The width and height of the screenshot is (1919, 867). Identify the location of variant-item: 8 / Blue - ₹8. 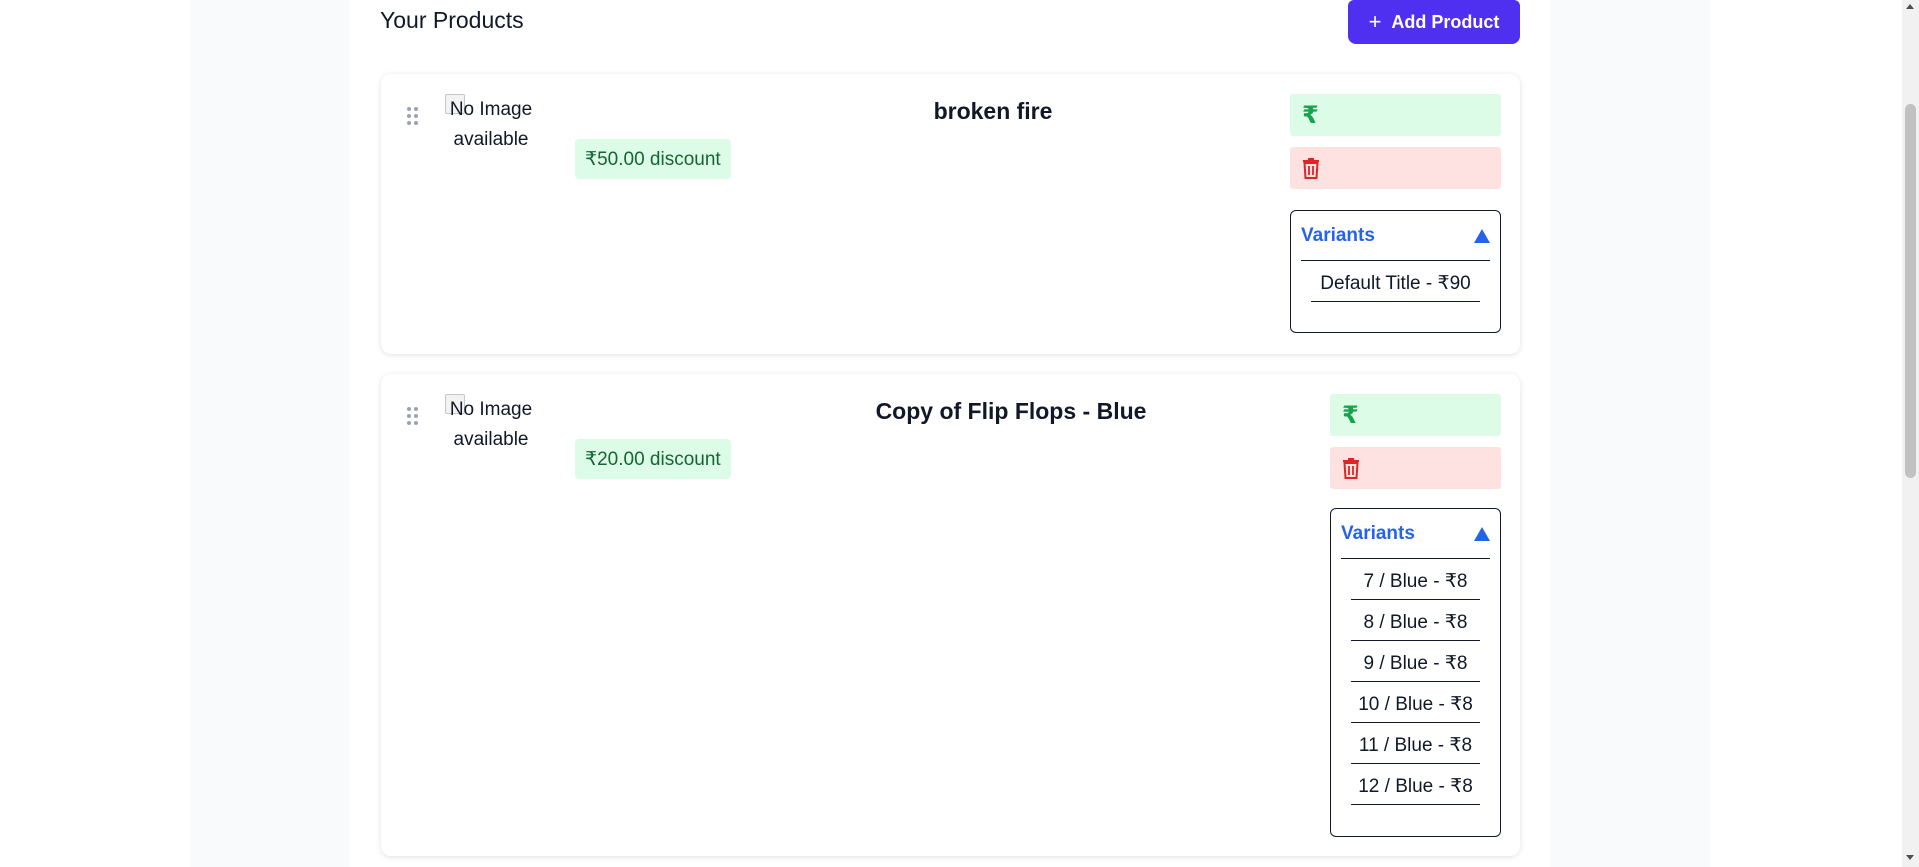
(1415, 620).